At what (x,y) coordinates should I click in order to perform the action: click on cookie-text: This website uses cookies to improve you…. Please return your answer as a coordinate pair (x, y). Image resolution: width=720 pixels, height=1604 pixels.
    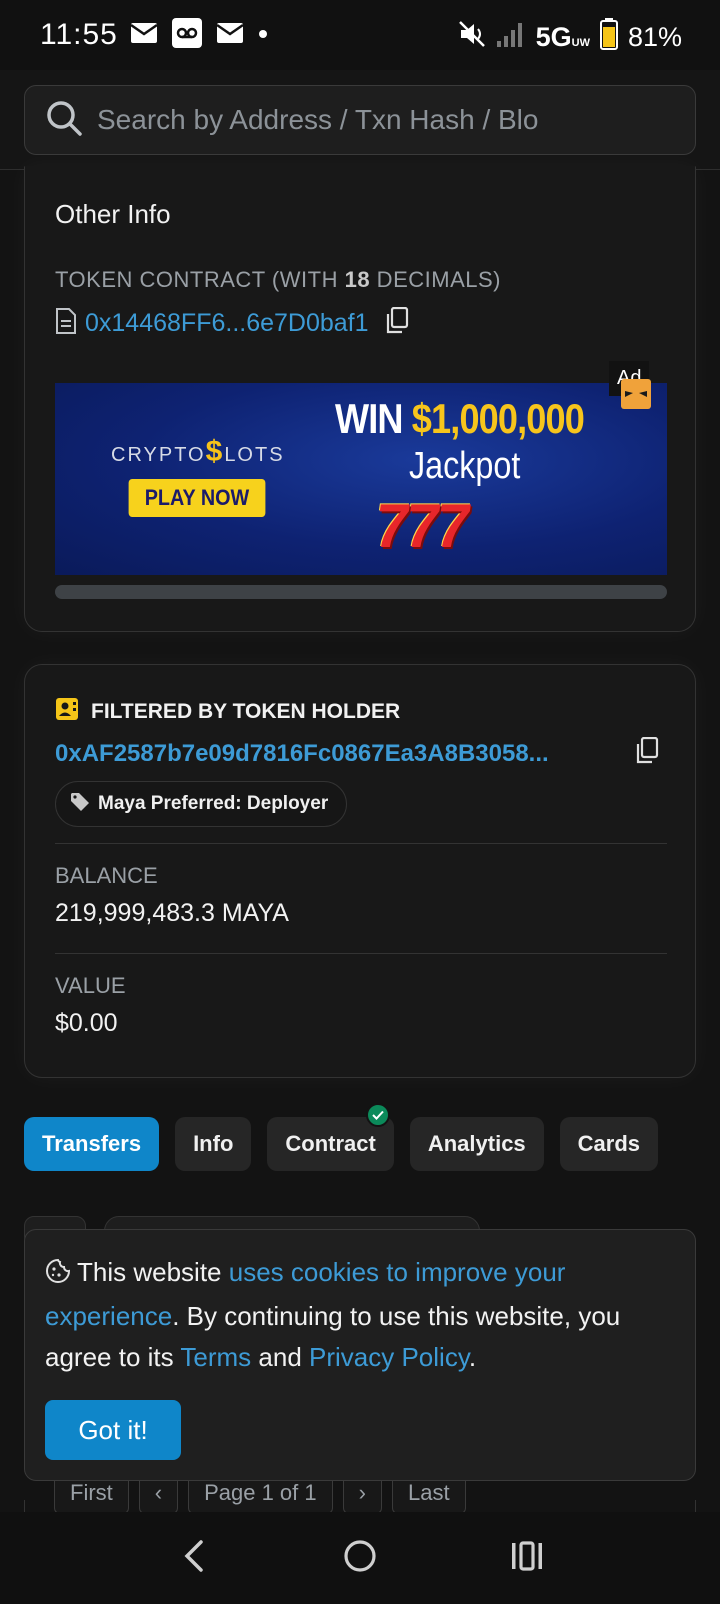
    Looking at the image, I should click on (333, 1313).